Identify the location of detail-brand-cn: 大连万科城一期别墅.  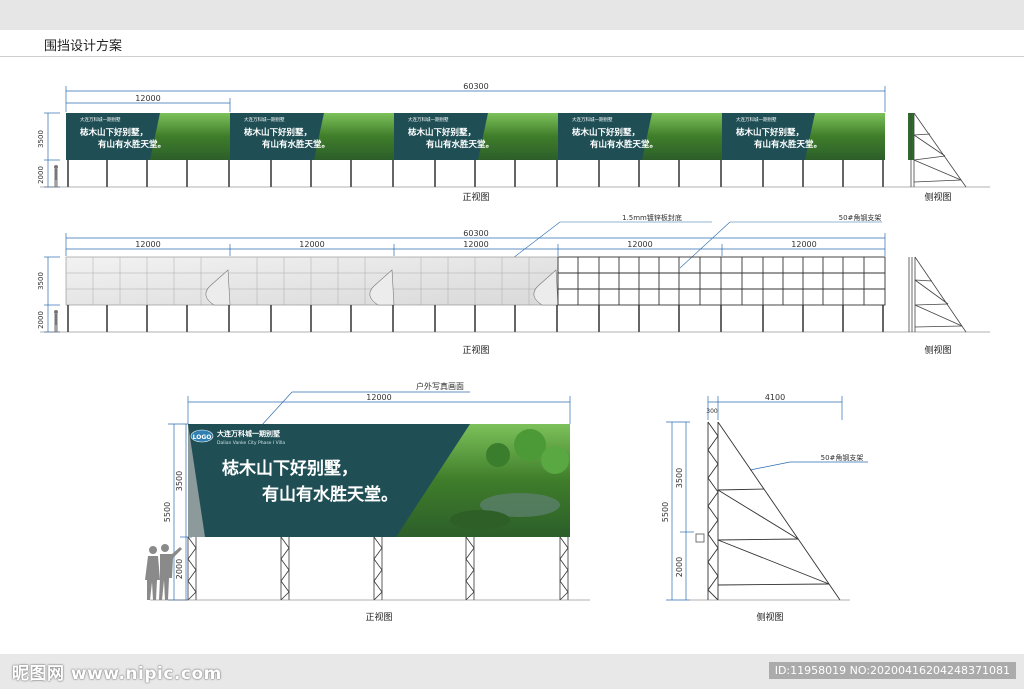
(248, 433).